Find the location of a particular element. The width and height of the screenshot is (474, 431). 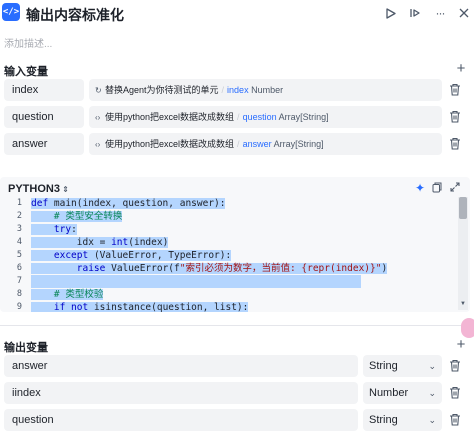

expand-icon is located at coordinates (455, 188).